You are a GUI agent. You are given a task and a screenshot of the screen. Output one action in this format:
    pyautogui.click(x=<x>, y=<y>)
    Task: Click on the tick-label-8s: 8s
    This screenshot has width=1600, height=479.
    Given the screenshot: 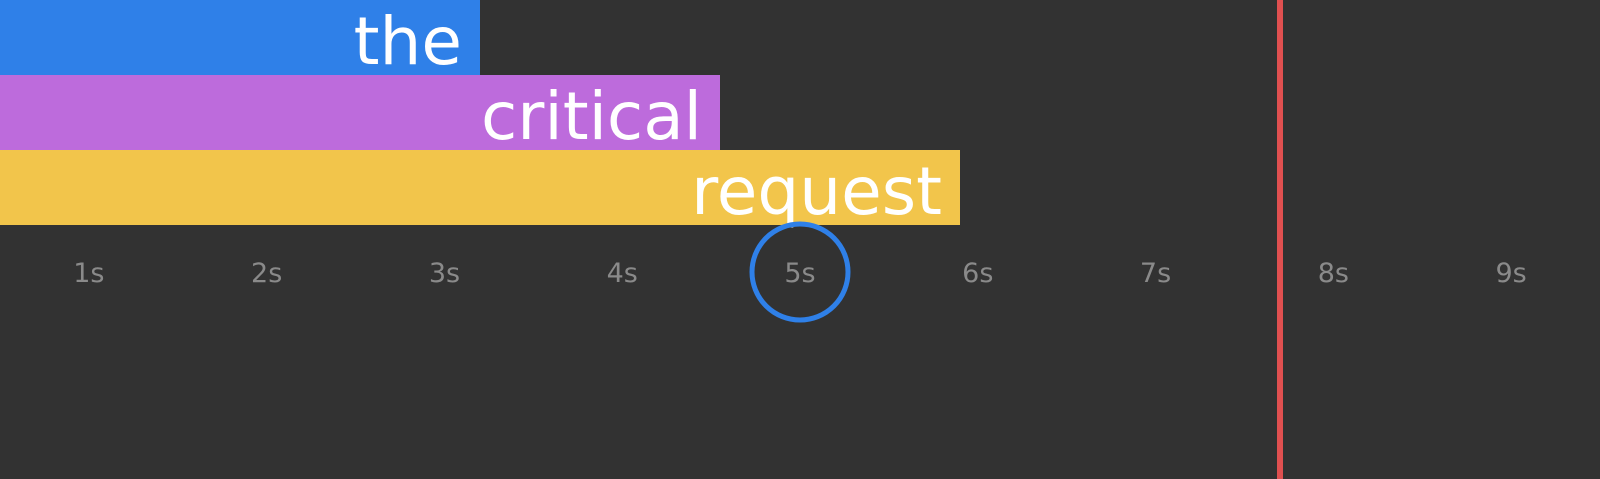 What is the action you would take?
    pyautogui.click(x=1333, y=273)
    